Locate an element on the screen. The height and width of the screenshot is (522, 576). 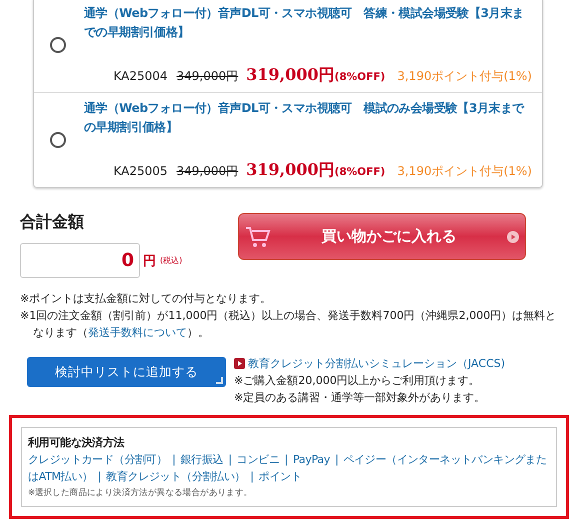
shipping-fee-link: 発送手数料について is located at coordinates (137, 332).